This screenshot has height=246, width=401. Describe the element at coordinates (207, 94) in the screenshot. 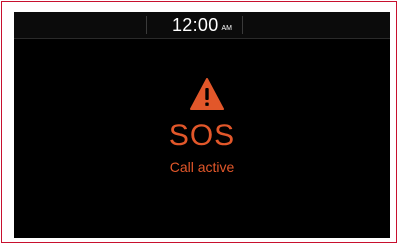

I see `warning-triangle-icon` at that location.